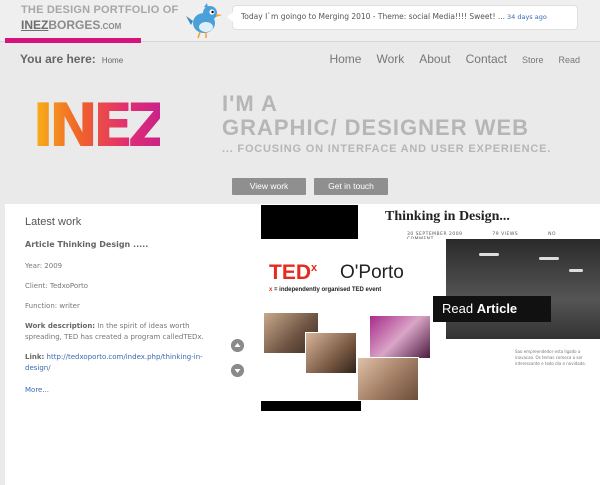 Image resolution: width=600 pixels, height=485 pixels. What do you see at coordinates (69, 306) in the screenshot?
I see `function-value: writer` at bounding box center [69, 306].